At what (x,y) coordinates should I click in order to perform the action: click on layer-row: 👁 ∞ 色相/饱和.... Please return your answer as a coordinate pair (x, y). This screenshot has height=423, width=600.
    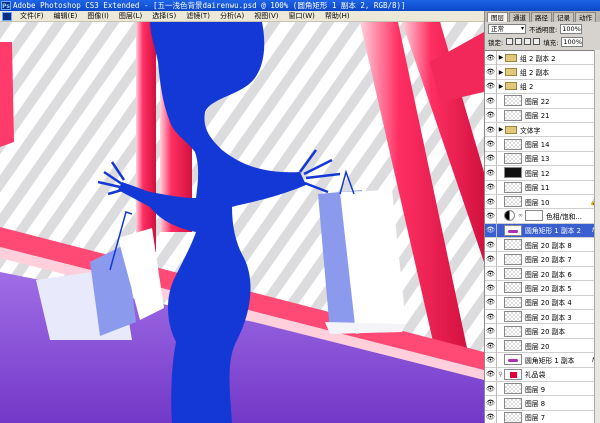
    Looking at the image, I should click on (542, 216).